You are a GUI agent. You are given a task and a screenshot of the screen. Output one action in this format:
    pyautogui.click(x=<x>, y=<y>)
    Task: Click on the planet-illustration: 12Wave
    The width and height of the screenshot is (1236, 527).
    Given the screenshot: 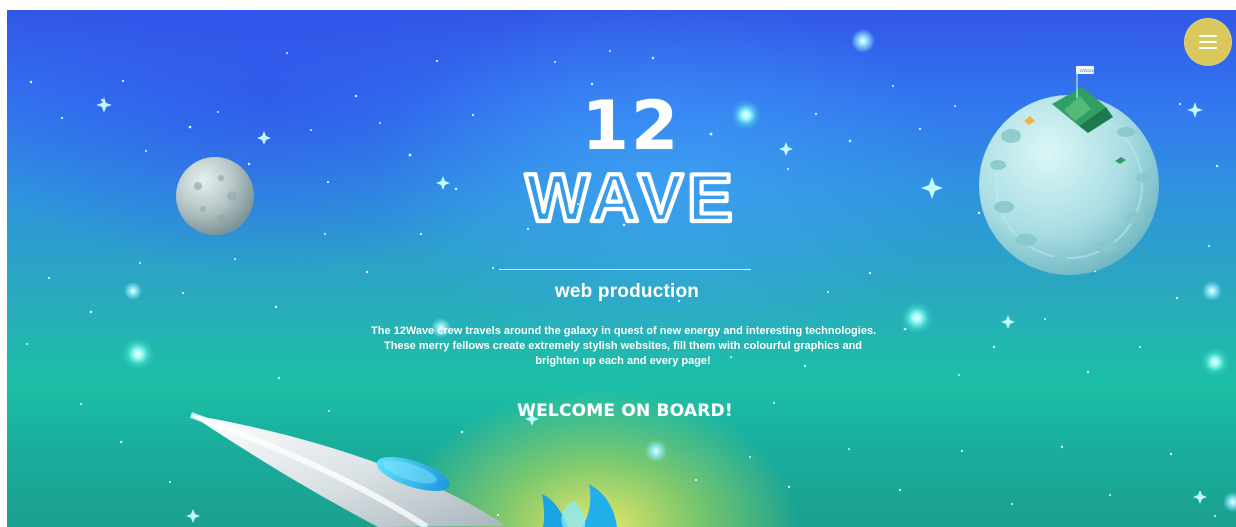 What is the action you would take?
    pyautogui.click(x=1069, y=170)
    